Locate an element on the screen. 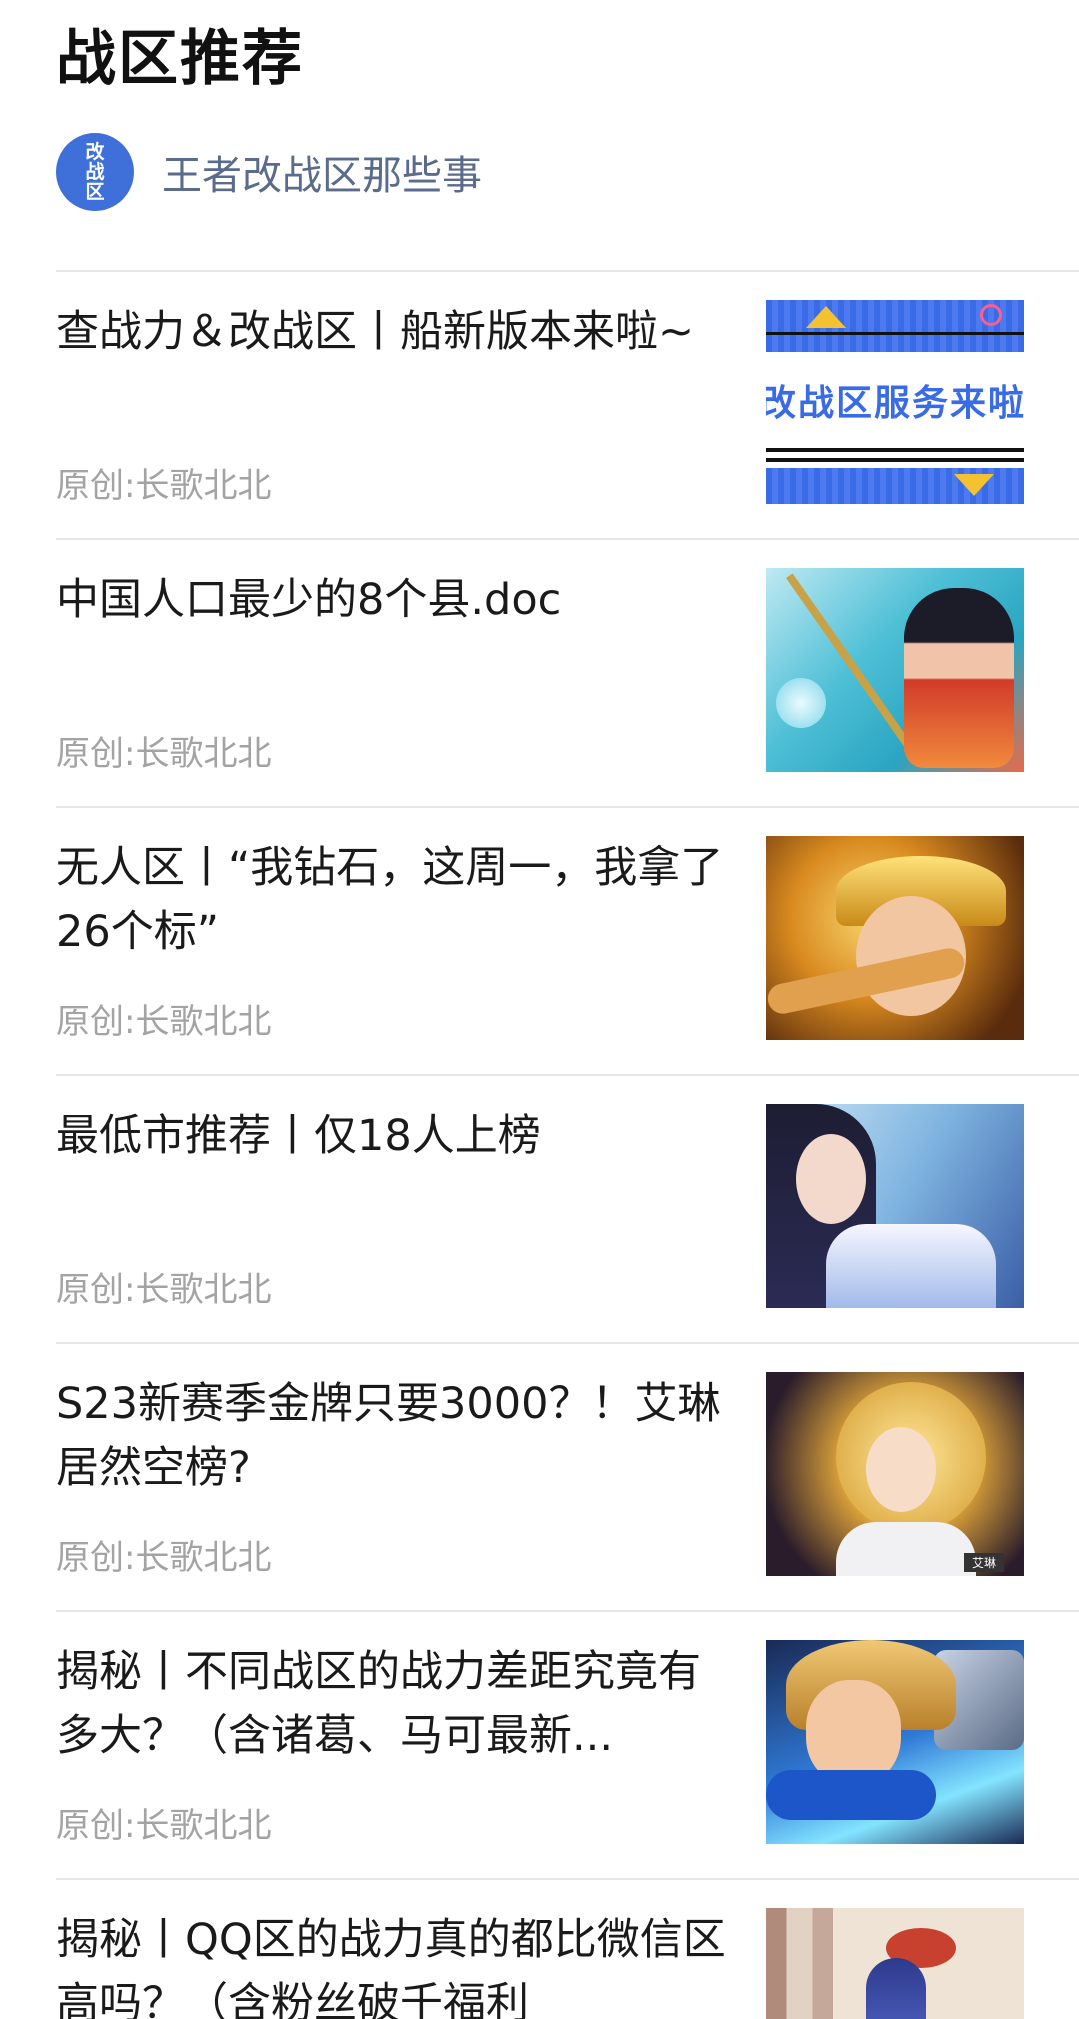 The height and width of the screenshot is (2019, 1079). avatar-char: 战 is located at coordinates (95, 172).